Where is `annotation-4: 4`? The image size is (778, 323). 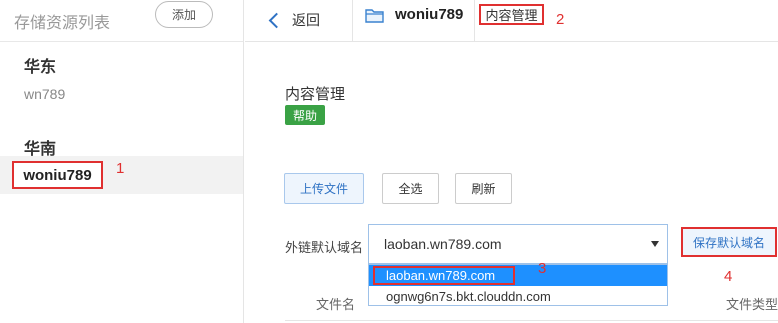
annotation-4: 4 is located at coordinates (728, 276).